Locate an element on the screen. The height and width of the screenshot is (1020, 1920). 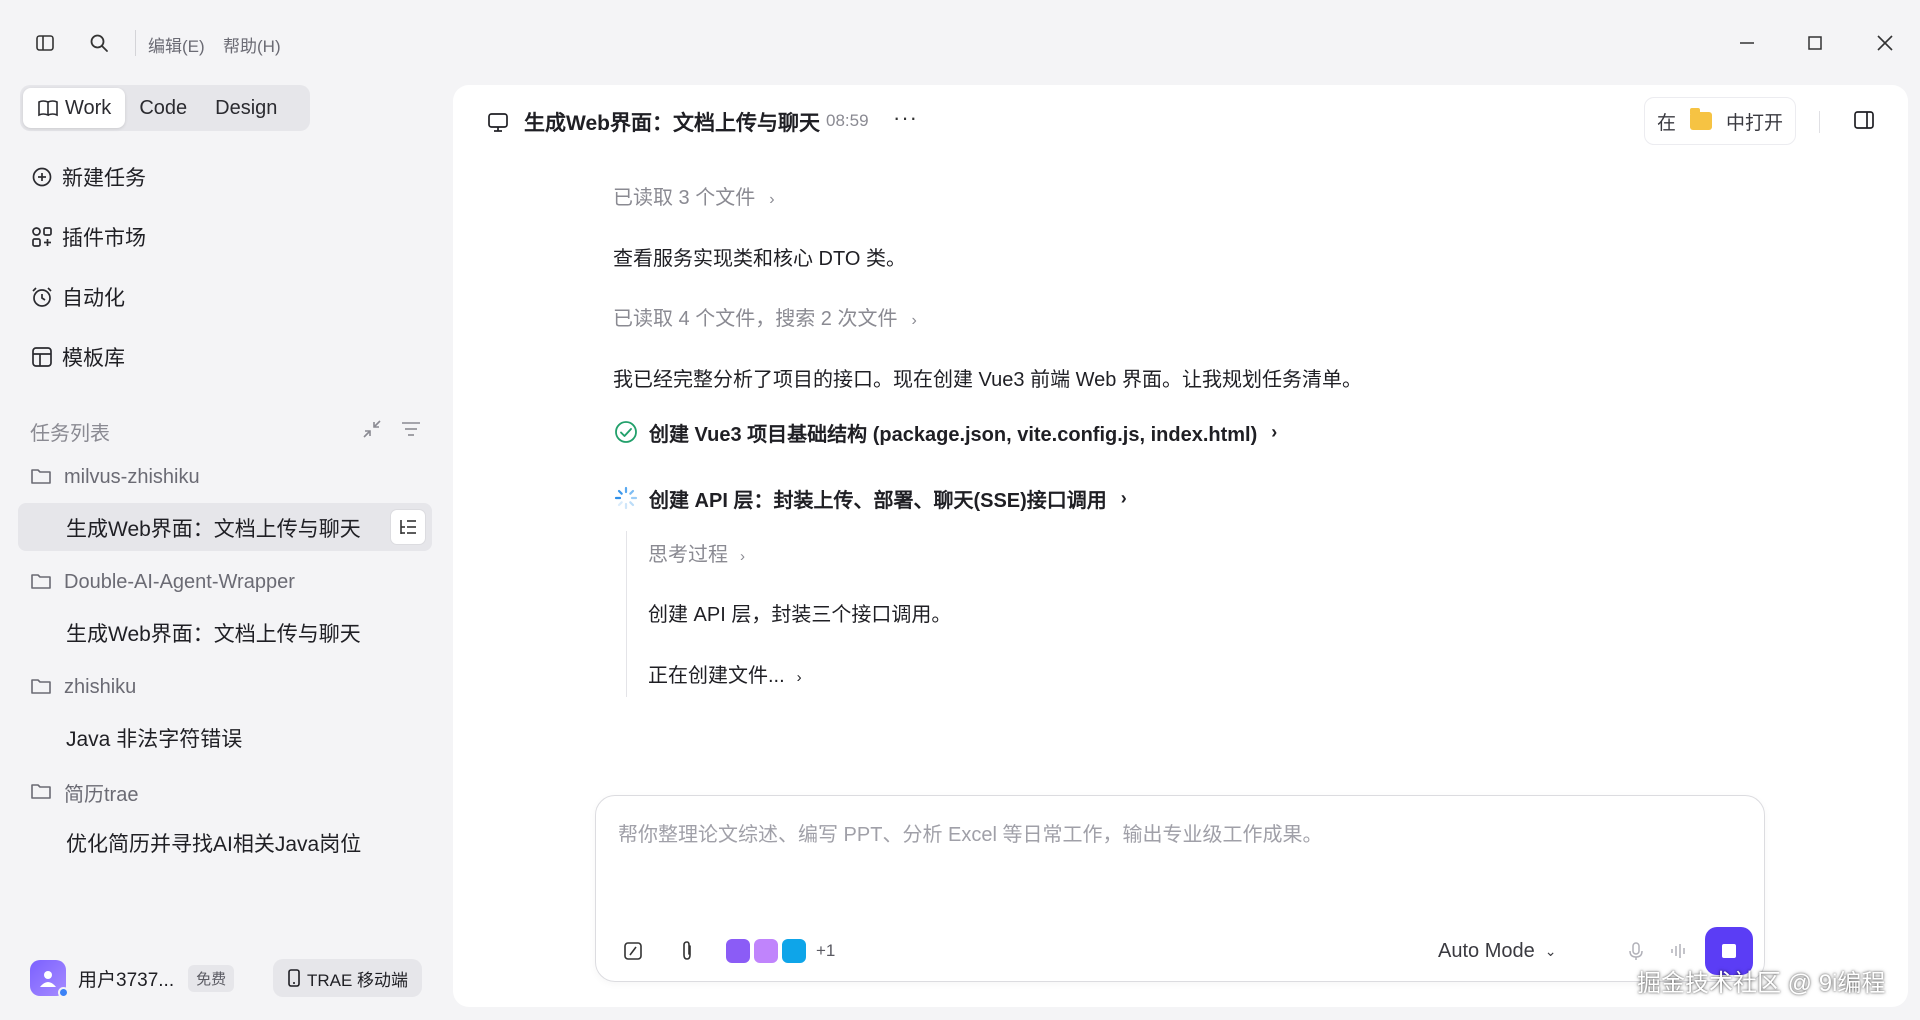
mode-tab-code: Code is located at coordinates (163, 108).